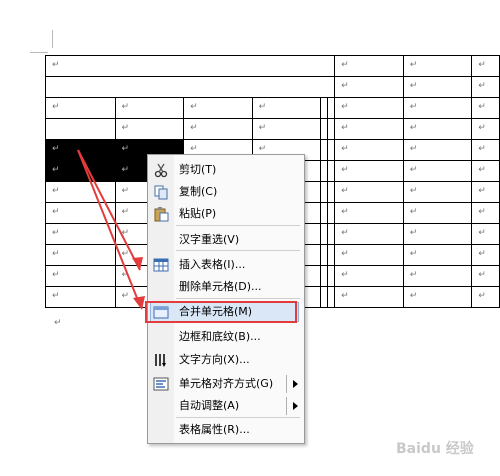 This screenshot has height=476, width=500. I want to click on watermark: Baidu 经验, so click(435, 449).